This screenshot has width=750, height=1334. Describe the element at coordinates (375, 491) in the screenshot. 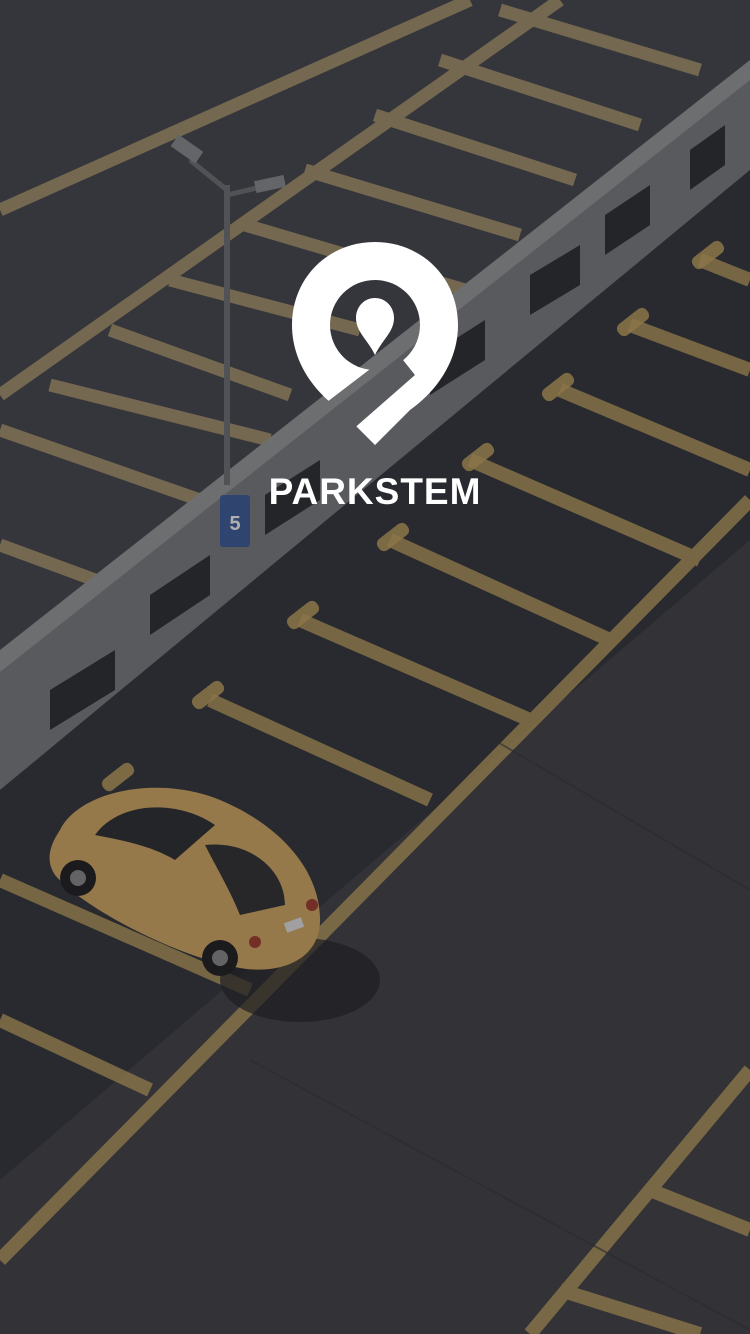

I see `brand-name: PARKSTEM` at that location.